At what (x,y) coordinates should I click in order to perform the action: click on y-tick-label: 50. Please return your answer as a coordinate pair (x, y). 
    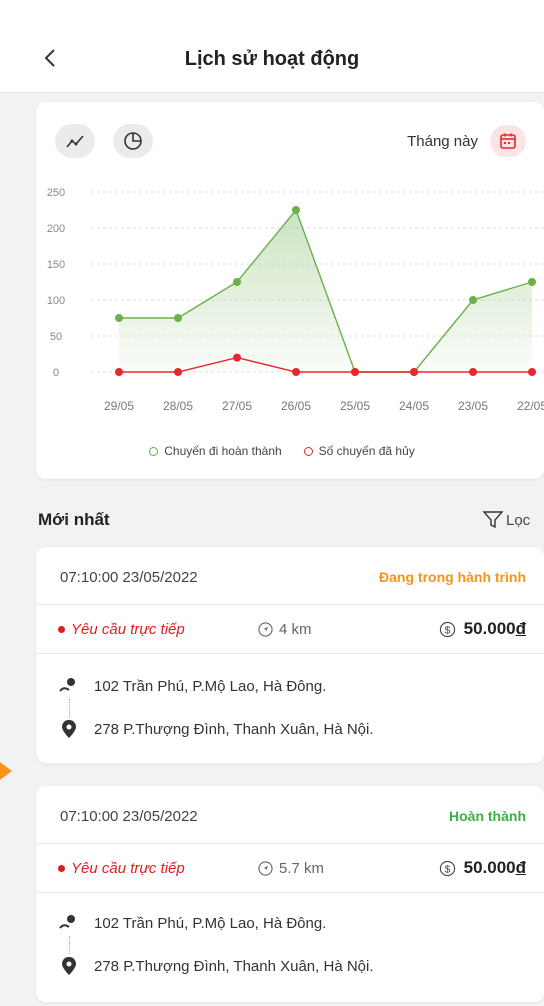
    Looking at the image, I should click on (56, 337).